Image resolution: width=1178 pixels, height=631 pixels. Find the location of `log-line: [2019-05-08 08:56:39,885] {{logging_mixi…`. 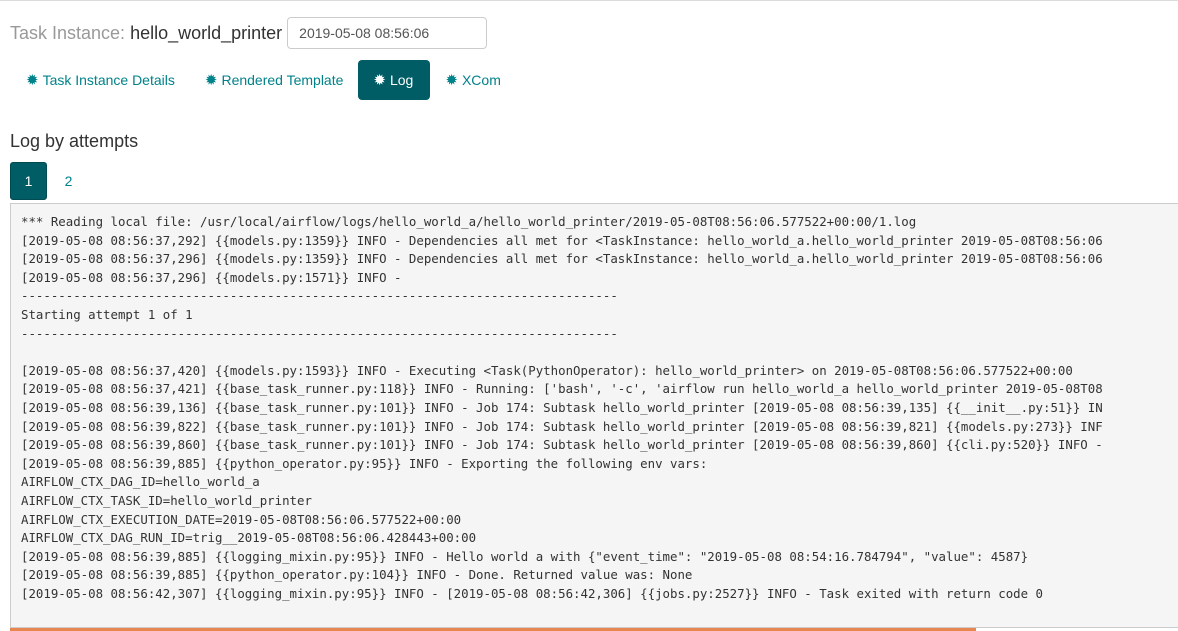

log-line: [2019-05-08 08:56:39,885] {{logging_mixi… is located at coordinates (525, 556).